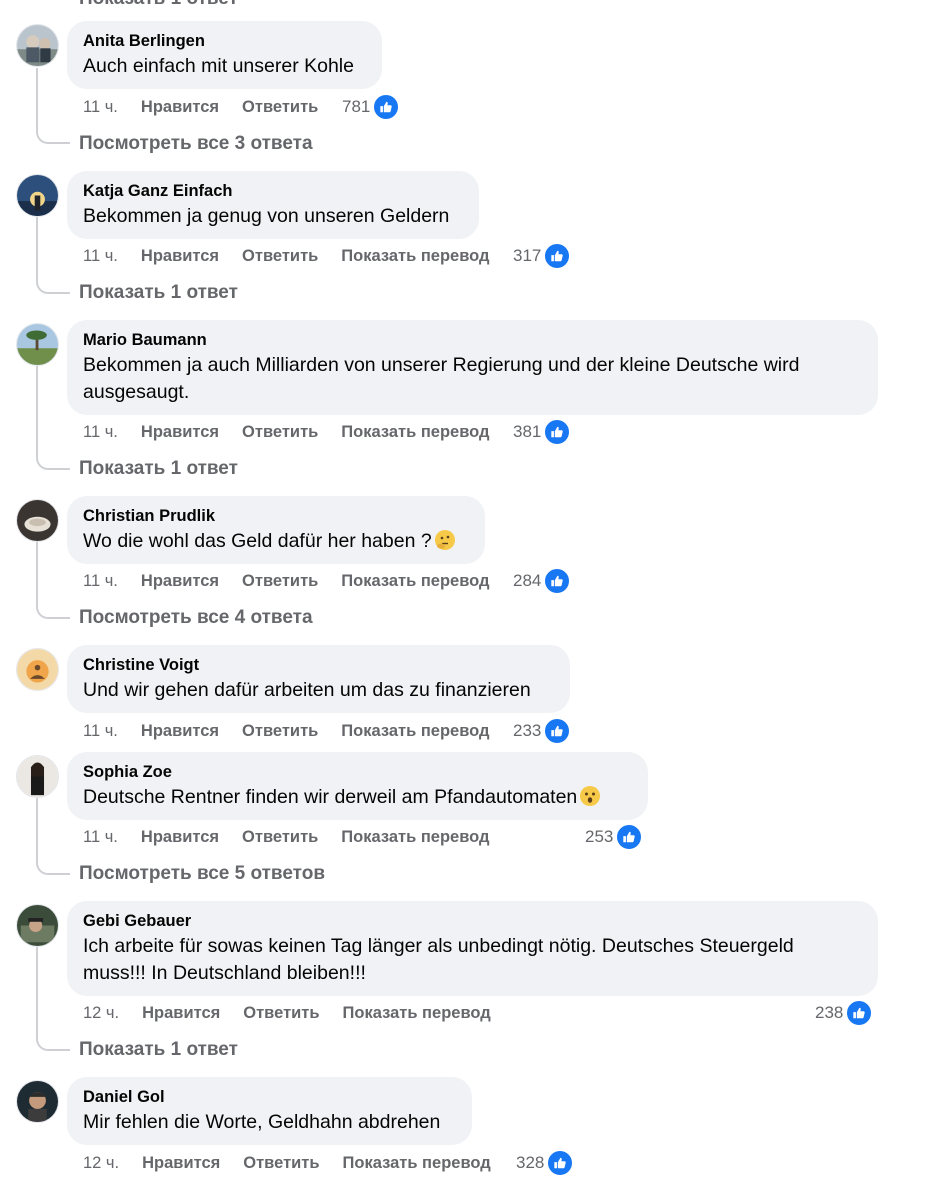  I want to click on astonished-face-emoji-icon, so click(590, 796).